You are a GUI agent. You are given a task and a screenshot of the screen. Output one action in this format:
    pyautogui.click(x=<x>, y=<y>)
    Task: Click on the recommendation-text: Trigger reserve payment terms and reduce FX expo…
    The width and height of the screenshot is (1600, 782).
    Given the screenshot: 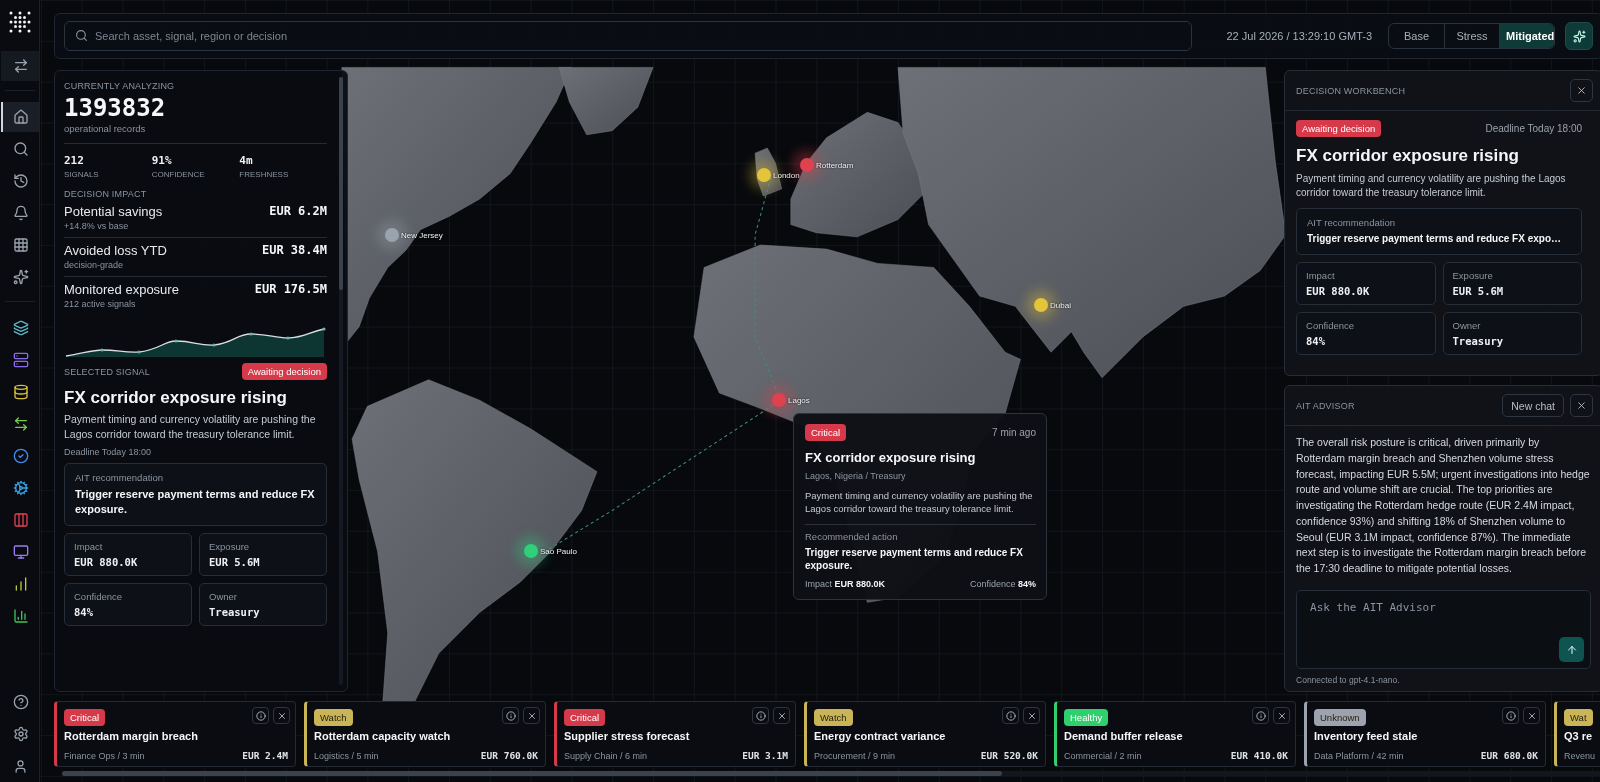 What is the action you would take?
    pyautogui.click(x=1434, y=239)
    